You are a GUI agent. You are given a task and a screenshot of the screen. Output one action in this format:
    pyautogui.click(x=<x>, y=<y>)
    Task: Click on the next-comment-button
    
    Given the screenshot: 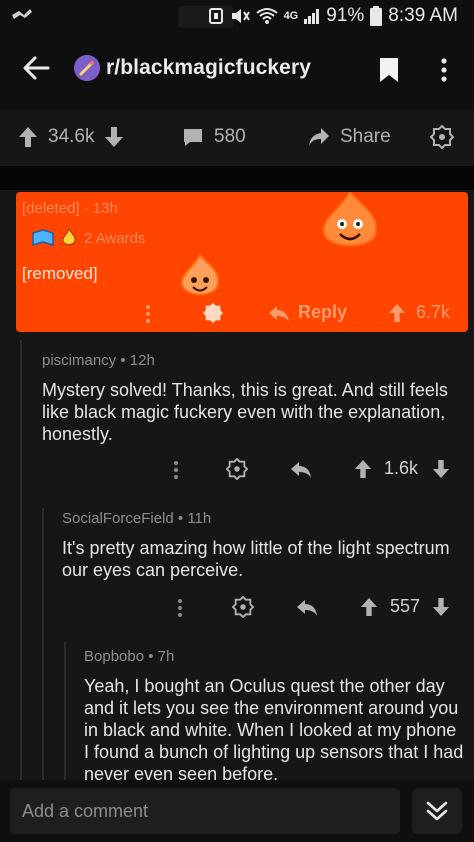 What is the action you would take?
    pyautogui.click(x=437, y=811)
    